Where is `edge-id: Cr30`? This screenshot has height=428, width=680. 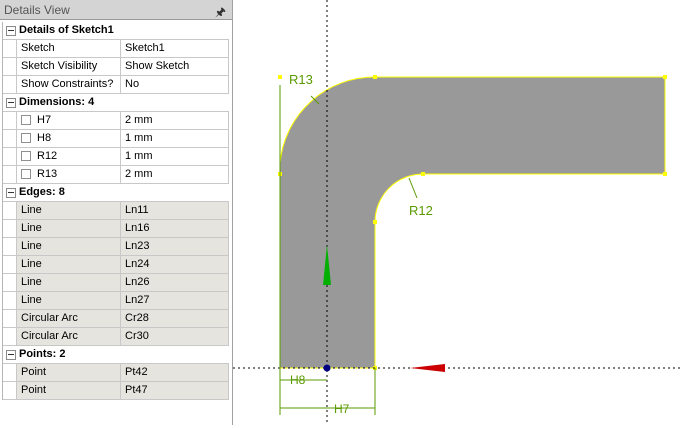 edge-id: Cr30 is located at coordinates (175, 336).